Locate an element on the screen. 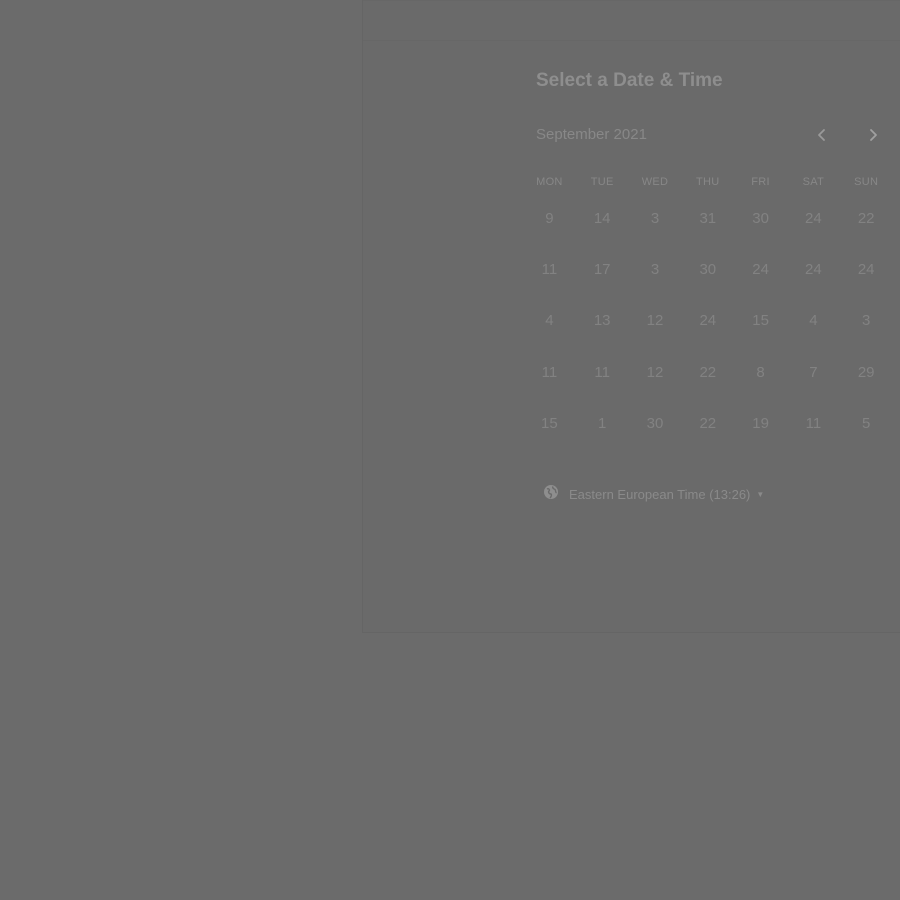 The height and width of the screenshot is (900, 900). calendar-week-1: 9 14 3 31 30 24 22 is located at coordinates (708, 219).